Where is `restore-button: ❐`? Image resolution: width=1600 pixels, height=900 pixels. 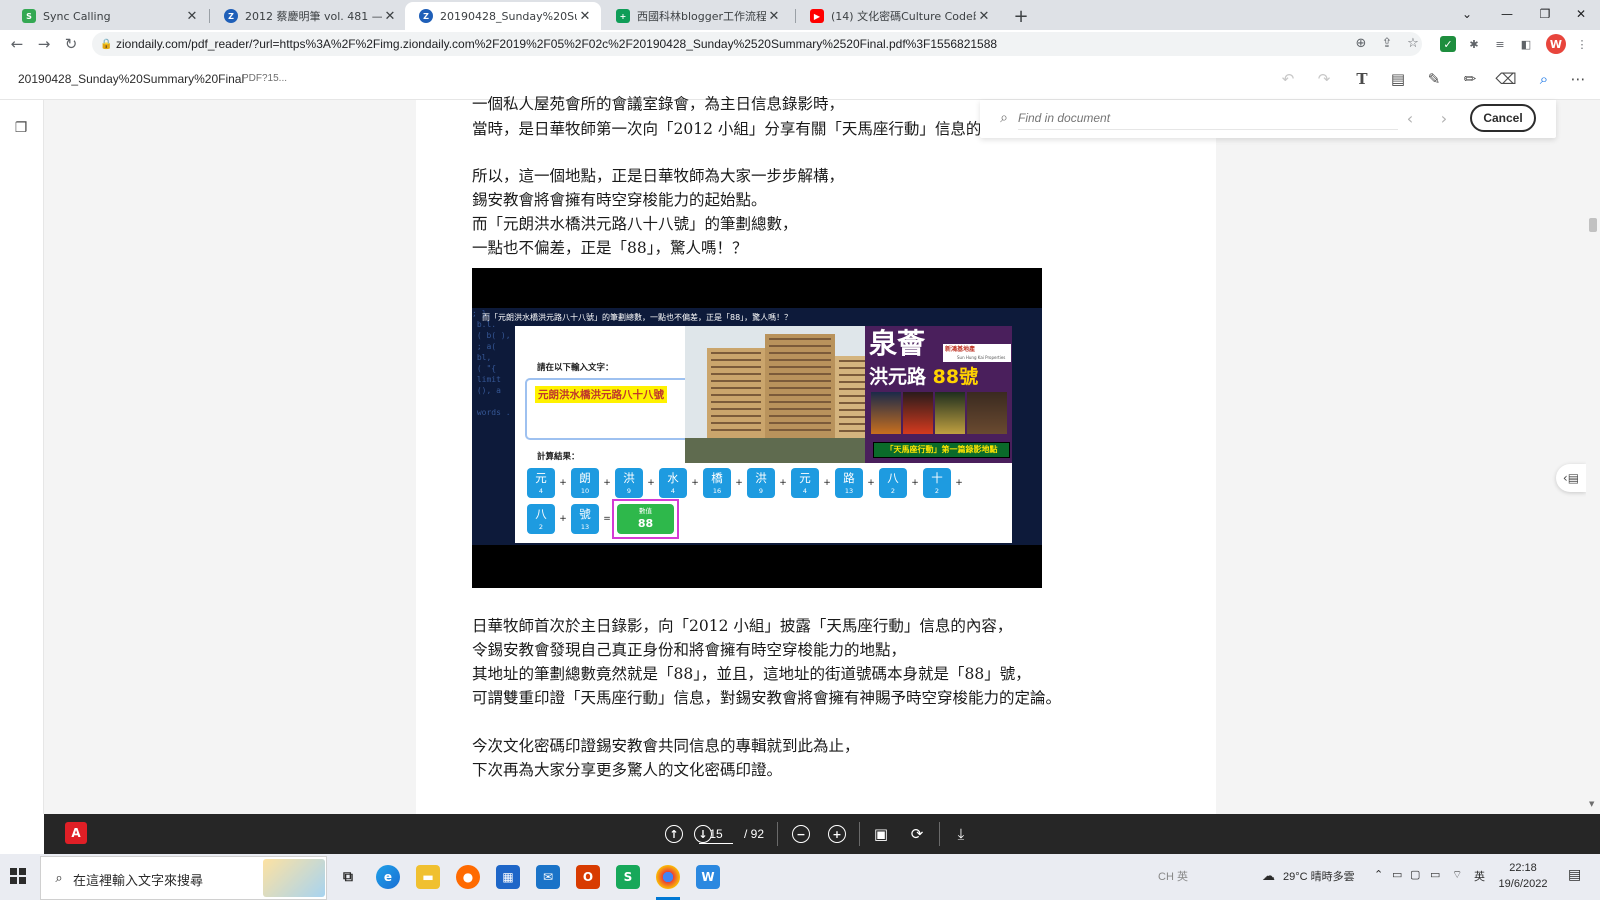 restore-button: ❐ is located at coordinates (1545, 14).